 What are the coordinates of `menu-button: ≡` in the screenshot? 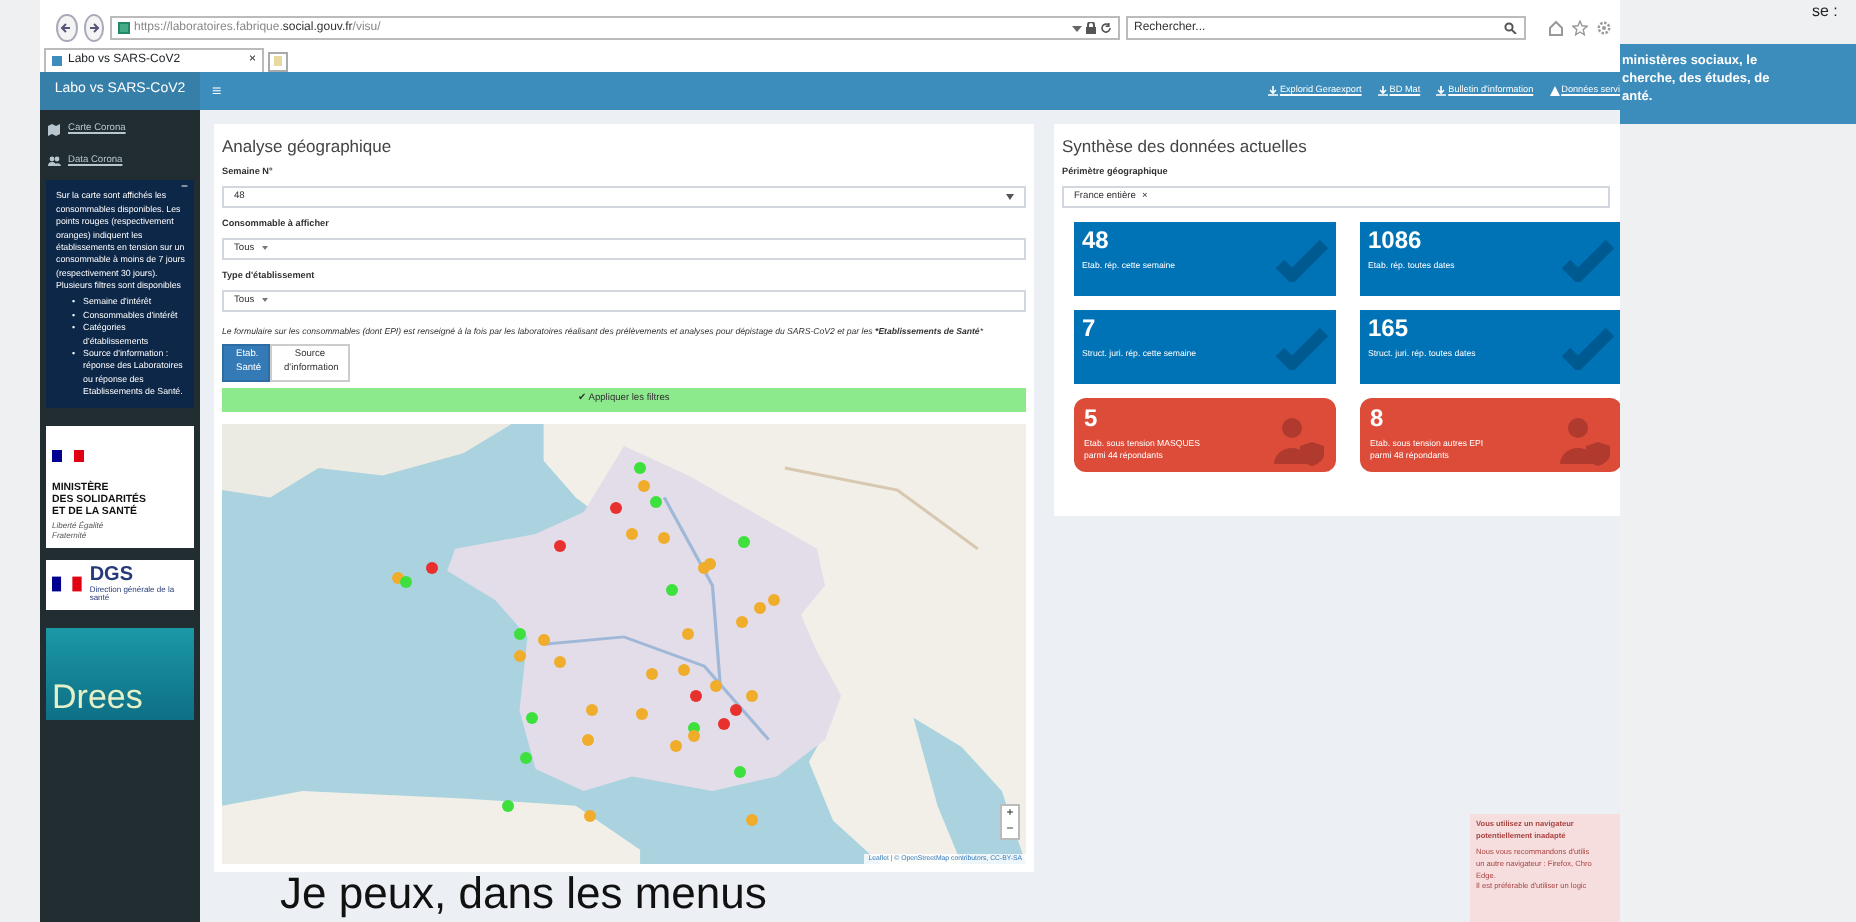 It's located at (217, 91).